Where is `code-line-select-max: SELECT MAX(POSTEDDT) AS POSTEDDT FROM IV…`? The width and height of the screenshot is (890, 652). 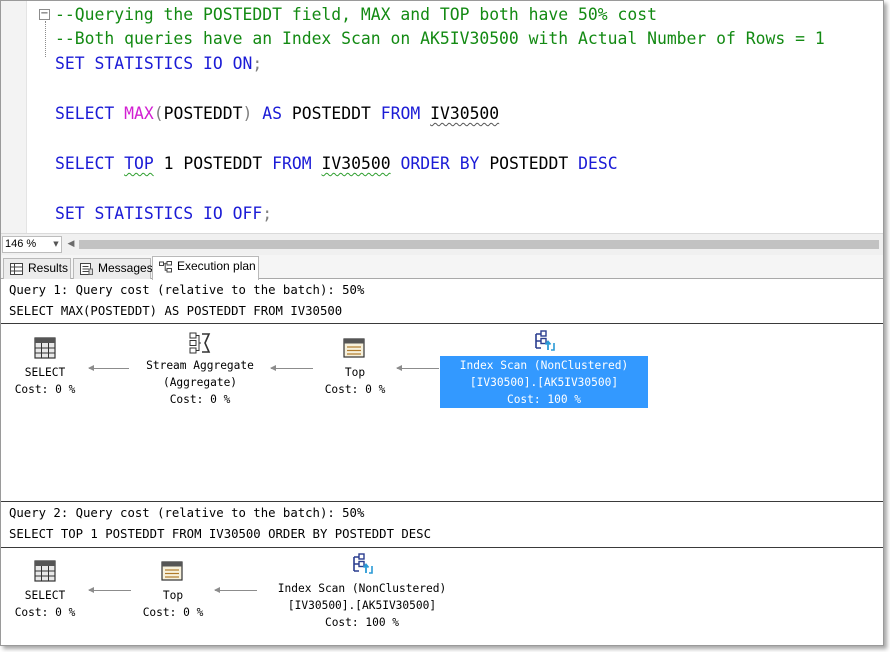 code-line-select-max: SELECT MAX(POSTEDDT) AS POSTEDDT FROM IV… is located at coordinates (277, 114).